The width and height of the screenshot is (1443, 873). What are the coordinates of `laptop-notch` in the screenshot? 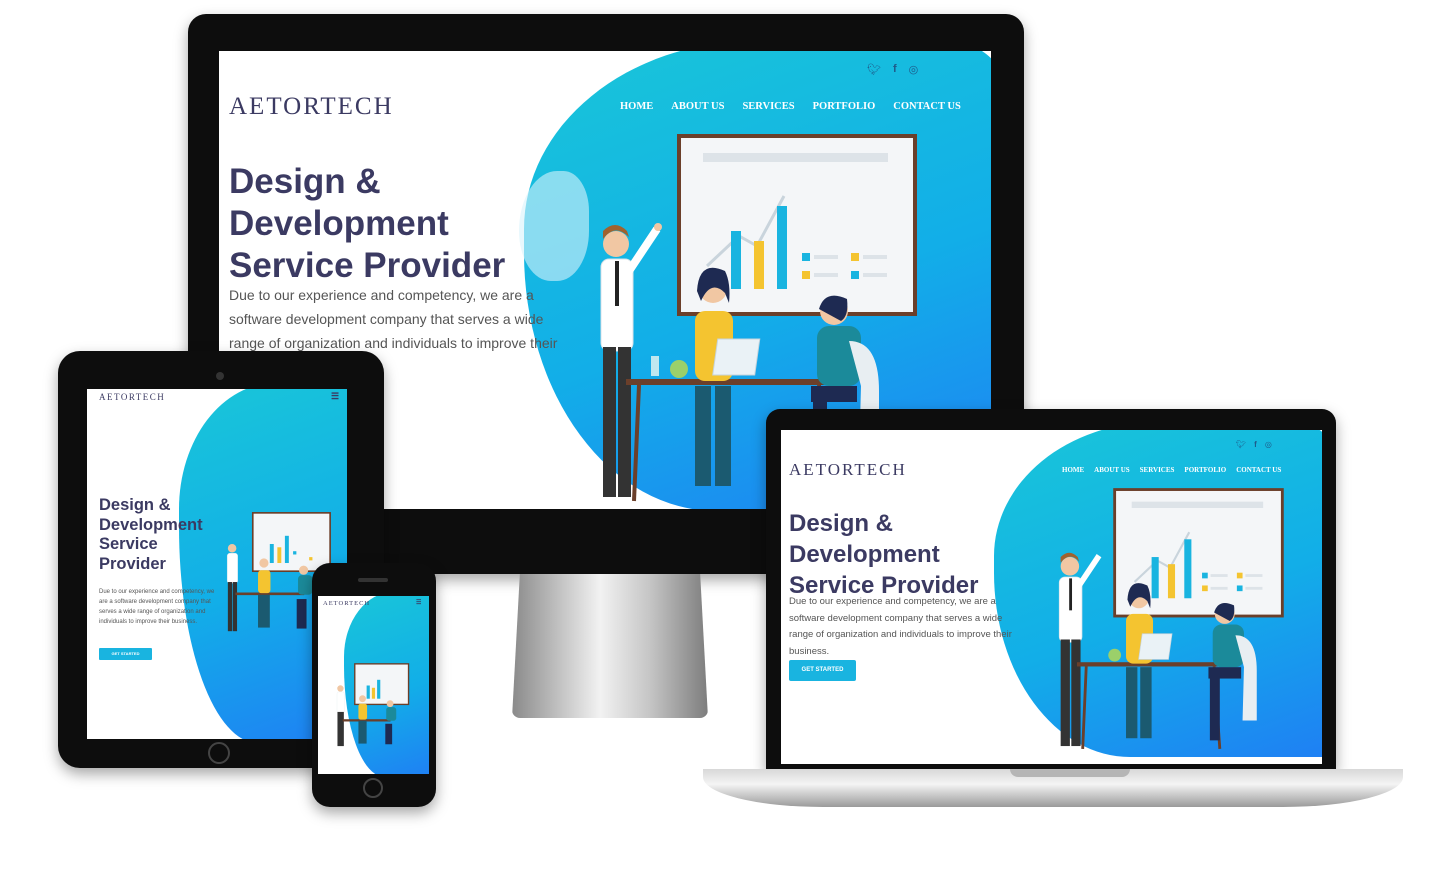 It's located at (1070, 773).